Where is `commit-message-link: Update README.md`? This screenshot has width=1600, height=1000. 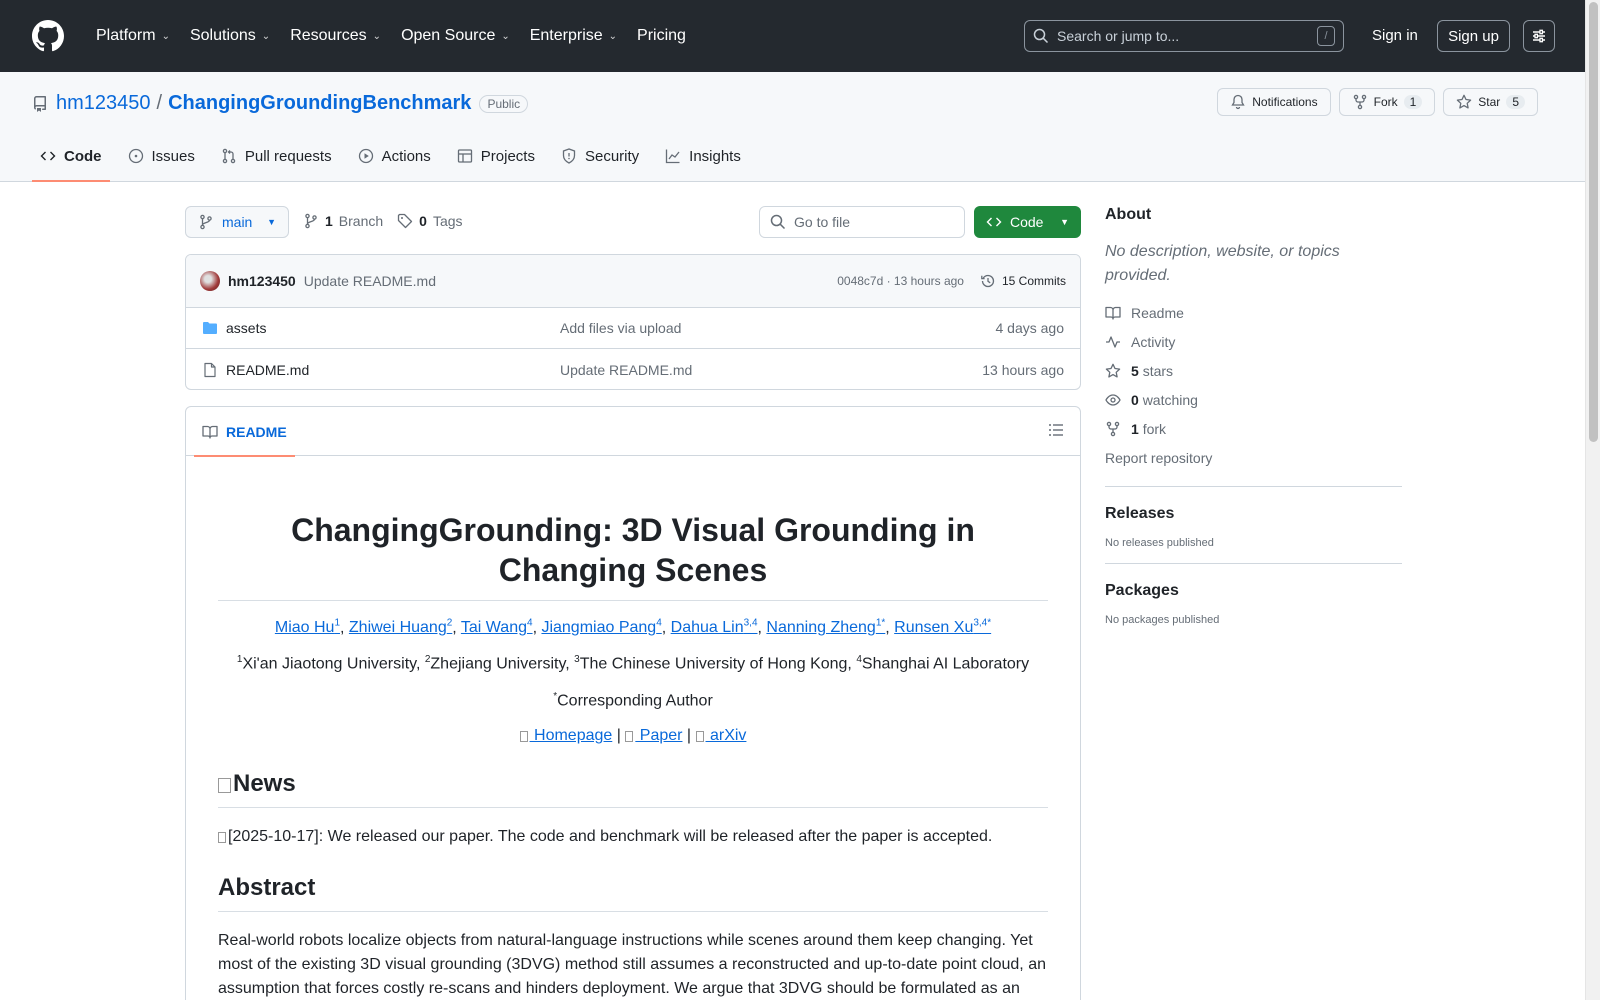 commit-message-link: Update README.md is located at coordinates (370, 281).